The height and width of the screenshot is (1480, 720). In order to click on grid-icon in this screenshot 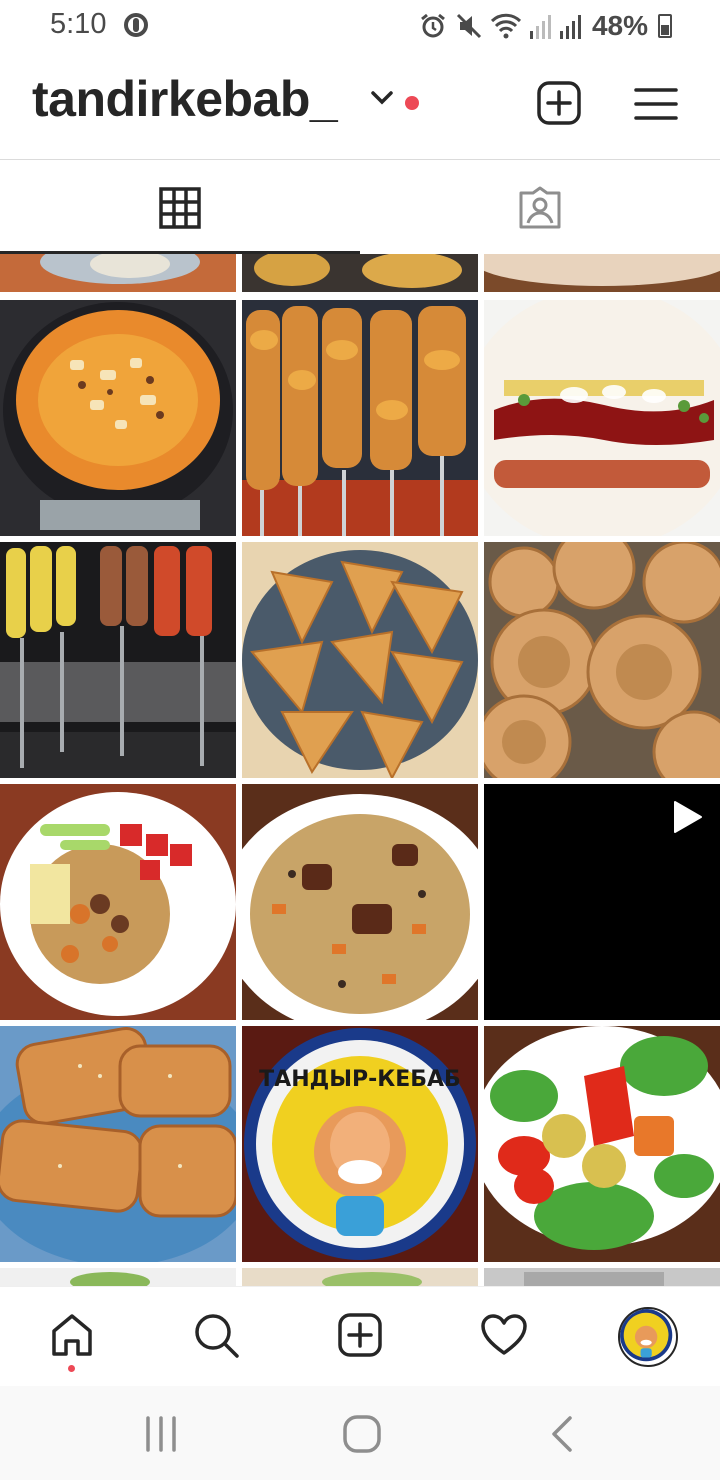, I will do `click(180, 207)`.